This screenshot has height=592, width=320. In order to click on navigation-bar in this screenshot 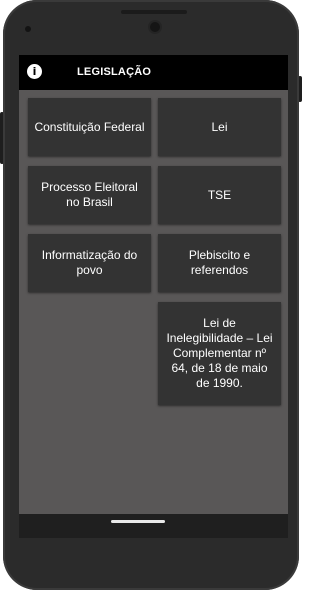, I will do `click(153, 526)`.